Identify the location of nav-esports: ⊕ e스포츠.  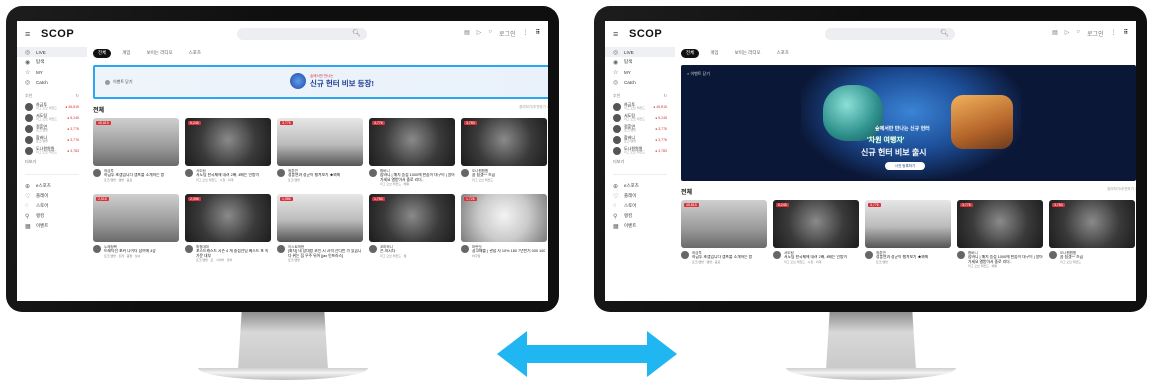
(640, 186).